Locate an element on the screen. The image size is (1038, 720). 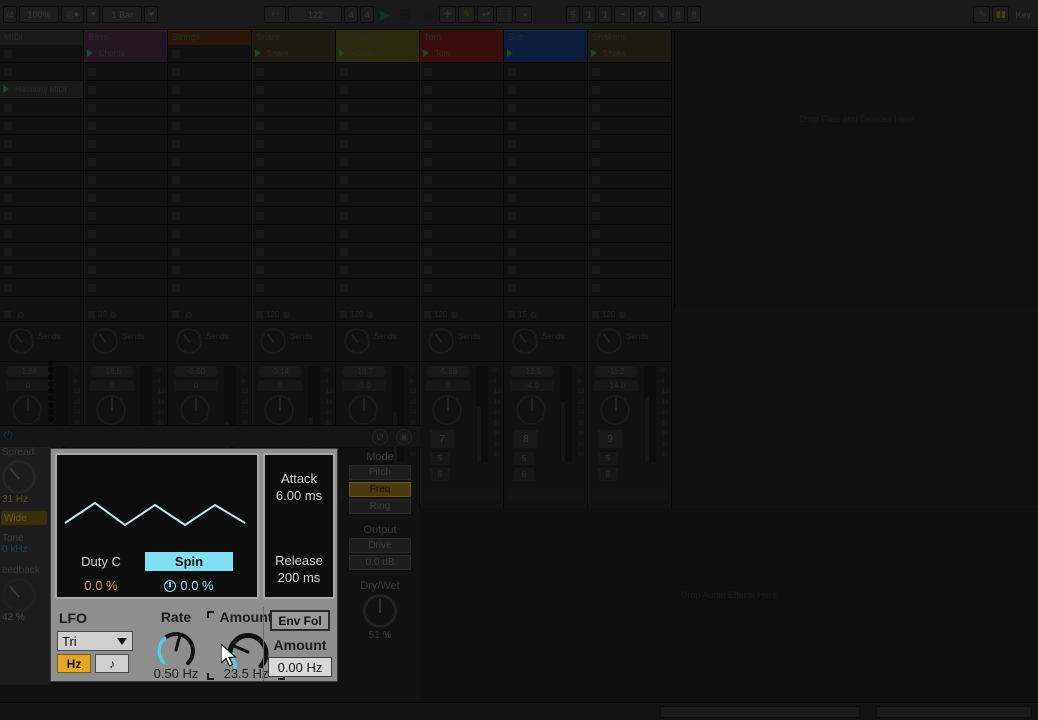
clip-slot: Chords is located at coordinates (125, 54).